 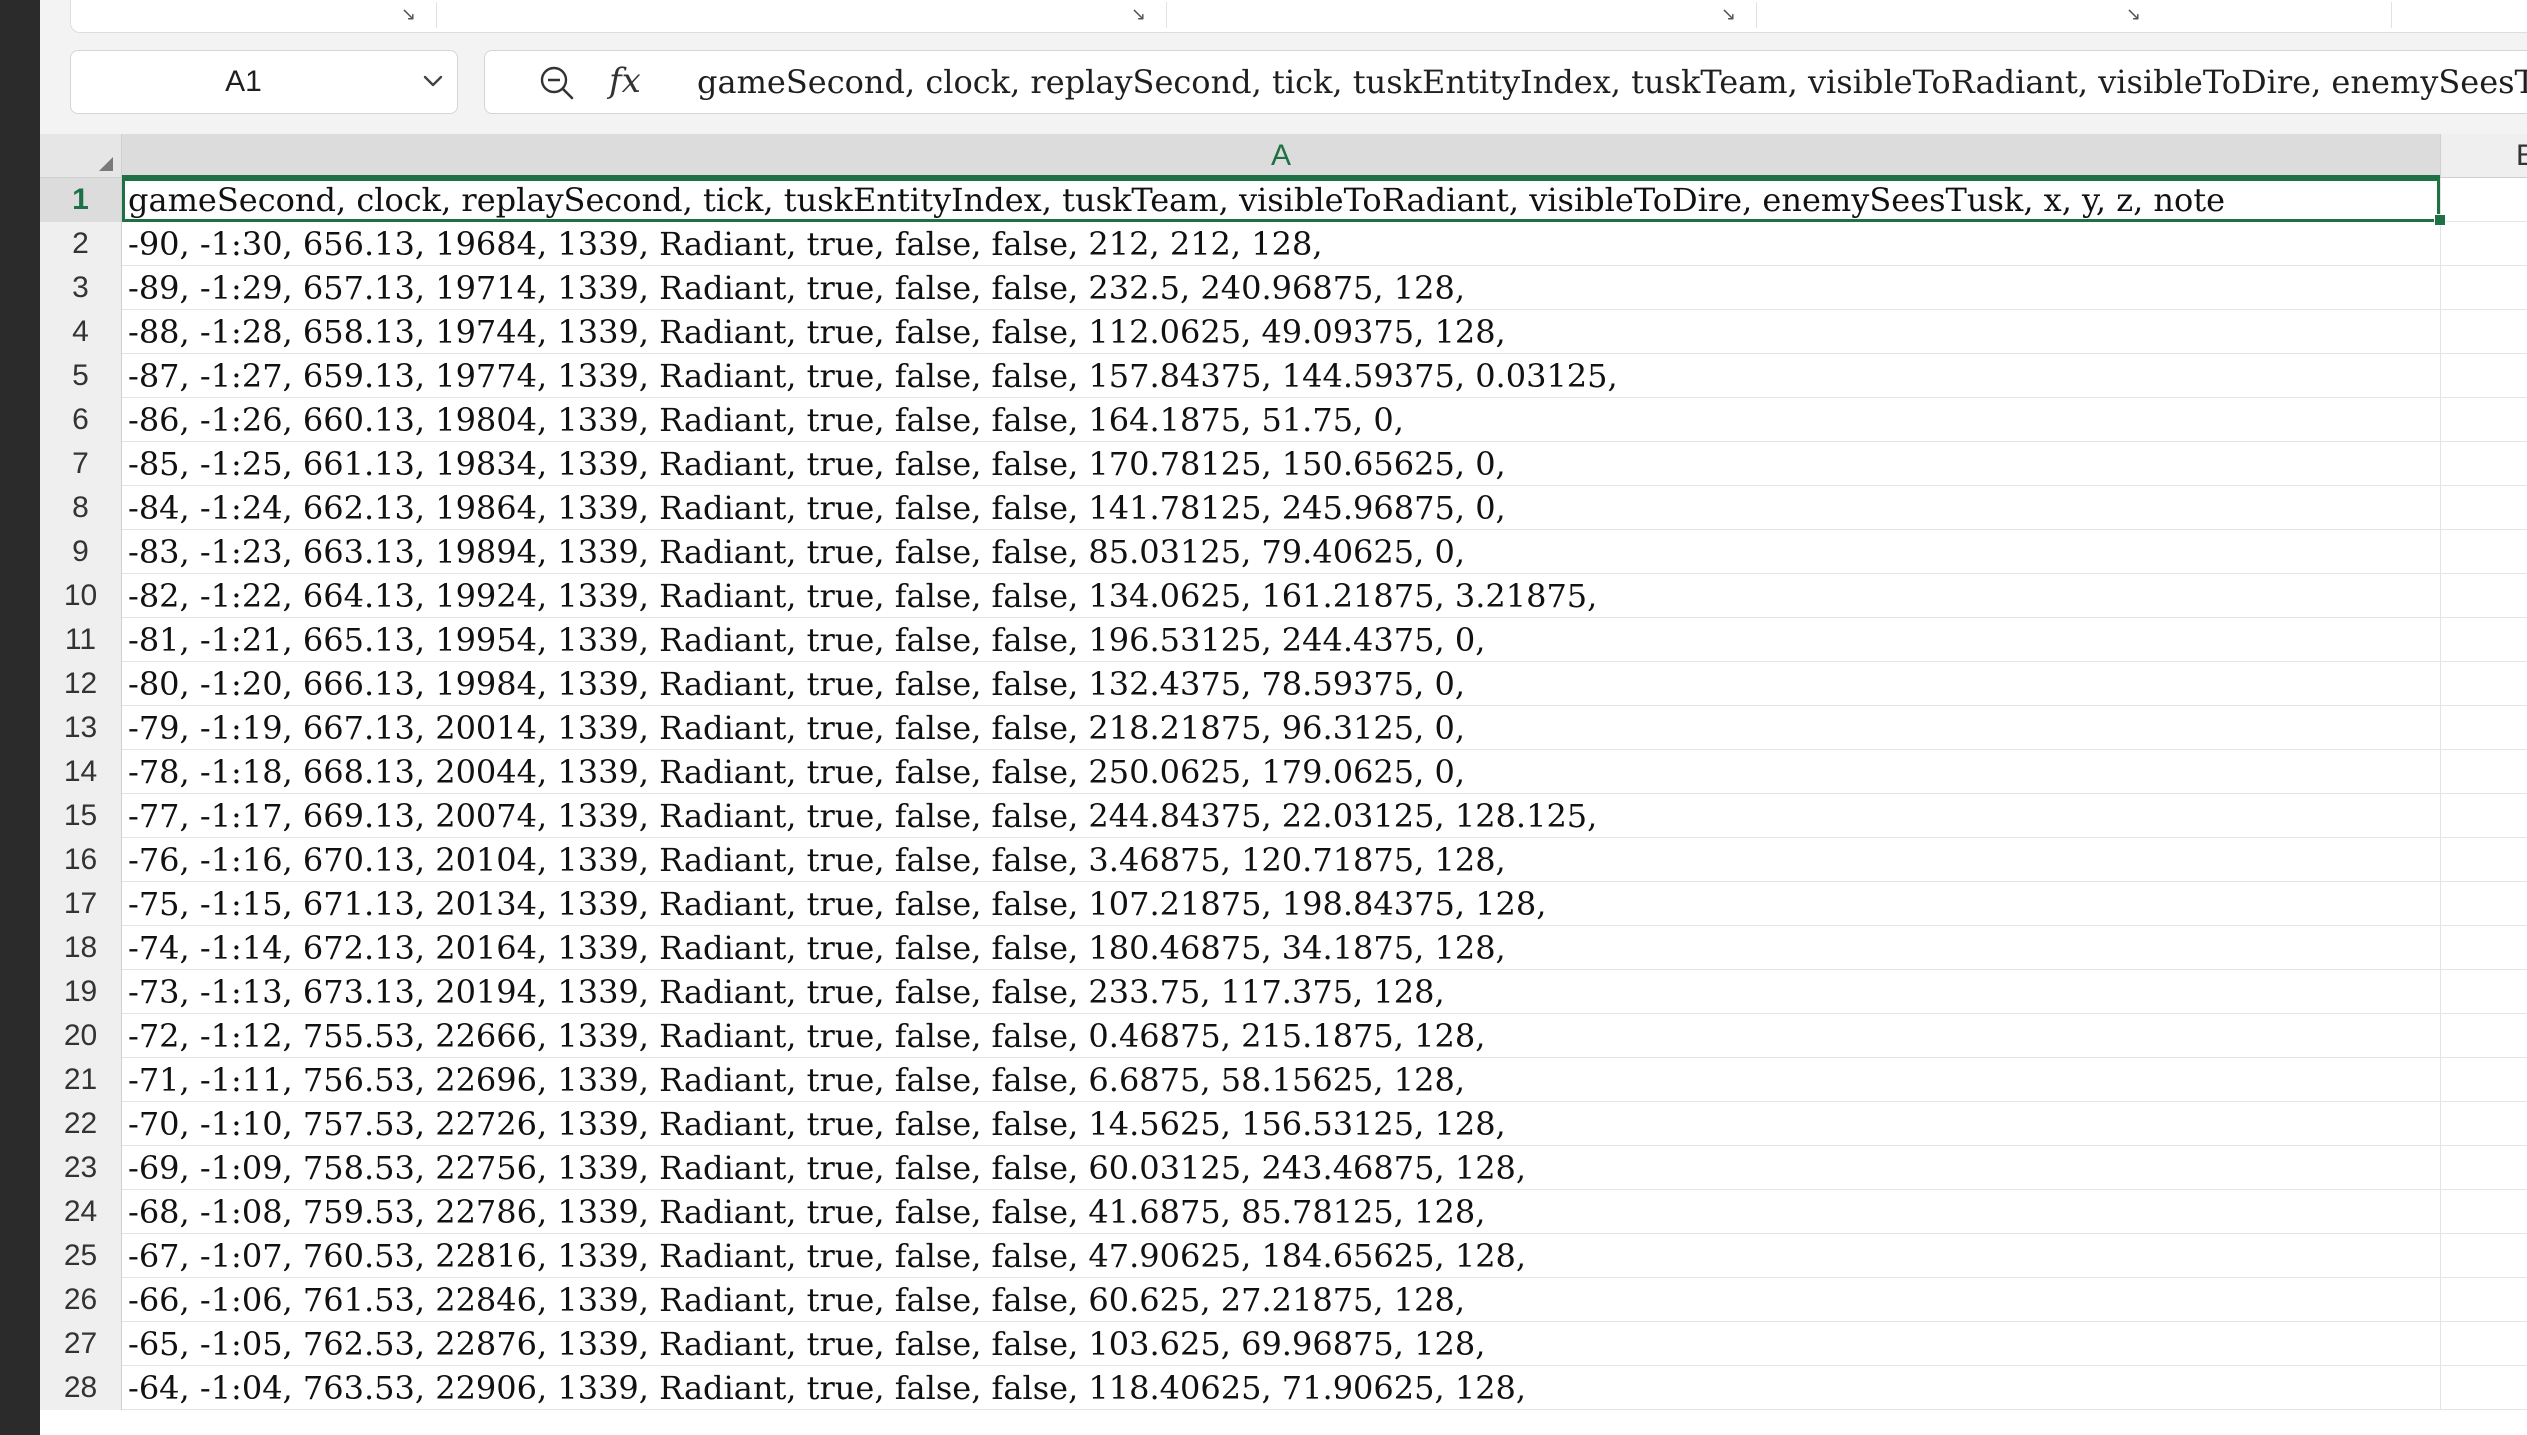 What do you see at coordinates (81, 1168) in the screenshot?
I see `row-header: 23` at bounding box center [81, 1168].